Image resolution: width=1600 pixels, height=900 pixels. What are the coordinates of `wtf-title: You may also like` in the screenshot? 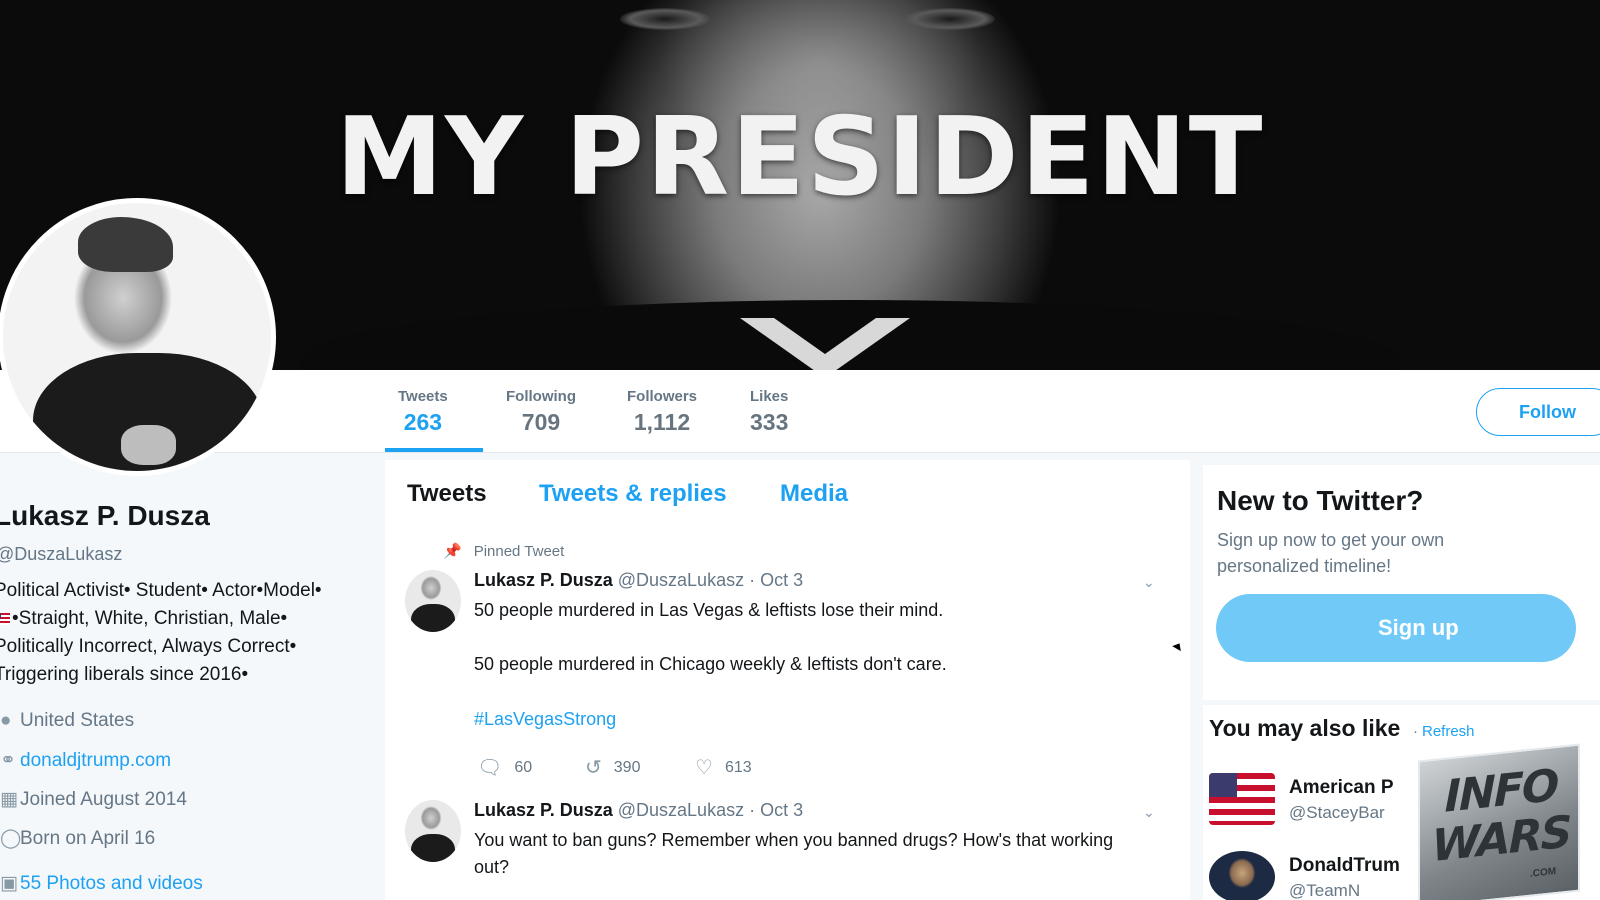 It's located at (1305, 728).